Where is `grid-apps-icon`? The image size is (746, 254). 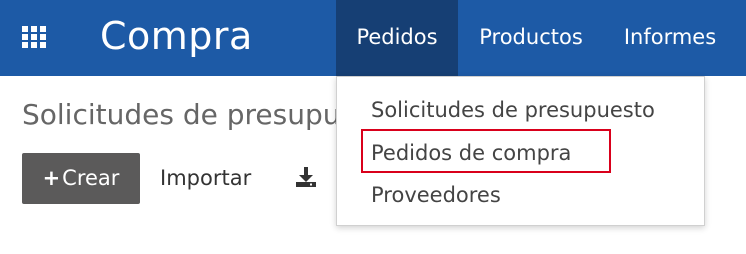
grid-apps-icon is located at coordinates (36, 37).